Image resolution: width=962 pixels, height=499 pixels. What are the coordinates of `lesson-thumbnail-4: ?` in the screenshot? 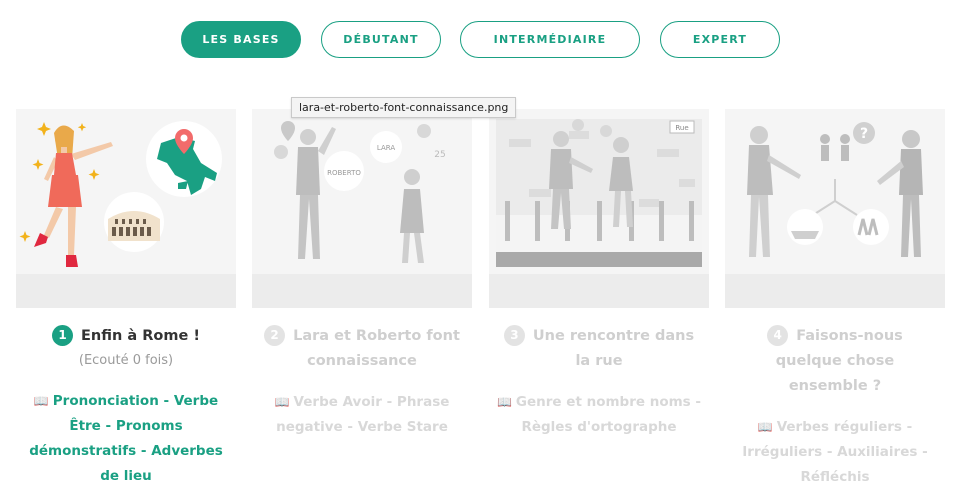 It's located at (835, 208).